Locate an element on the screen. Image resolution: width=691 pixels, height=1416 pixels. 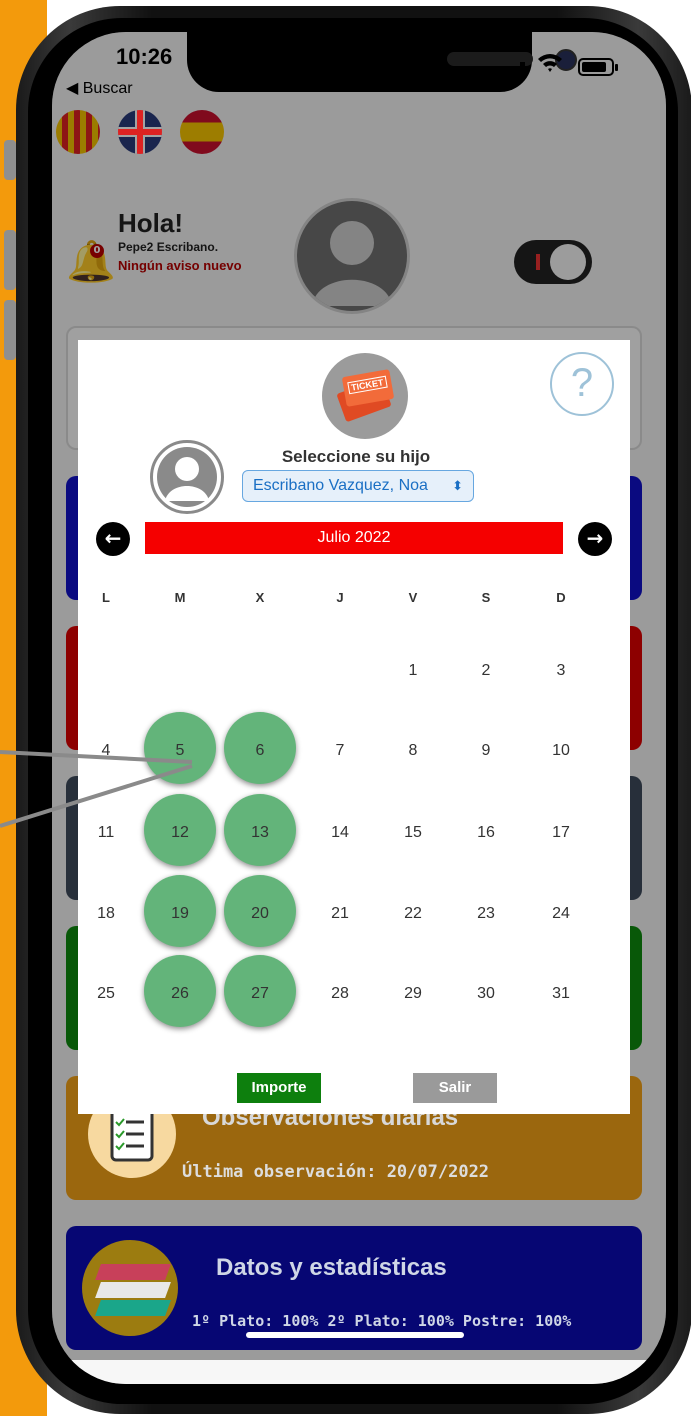
calendar-day-selected: 6 is located at coordinates (260, 748).